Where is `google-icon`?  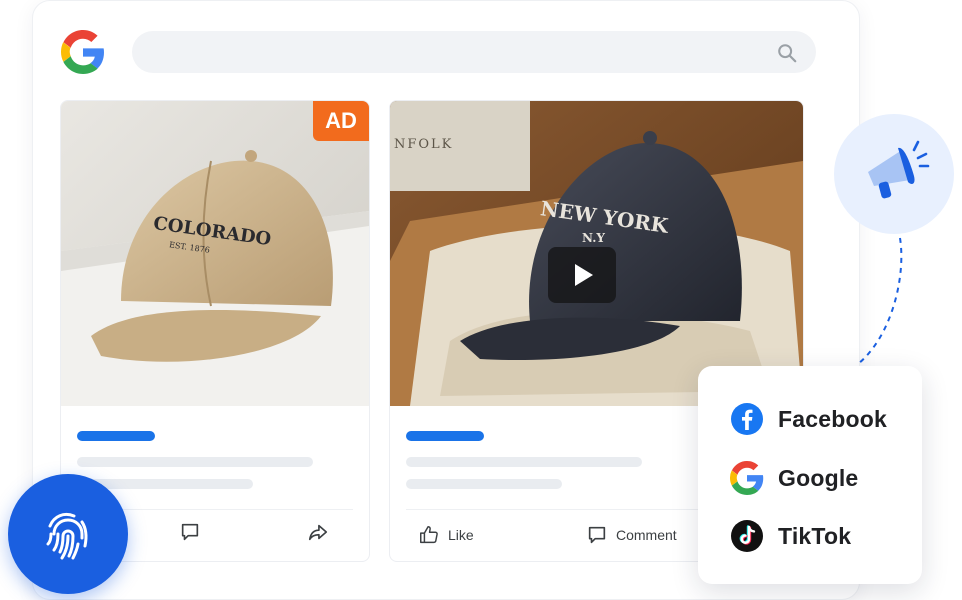
google-icon is located at coordinates (747, 478).